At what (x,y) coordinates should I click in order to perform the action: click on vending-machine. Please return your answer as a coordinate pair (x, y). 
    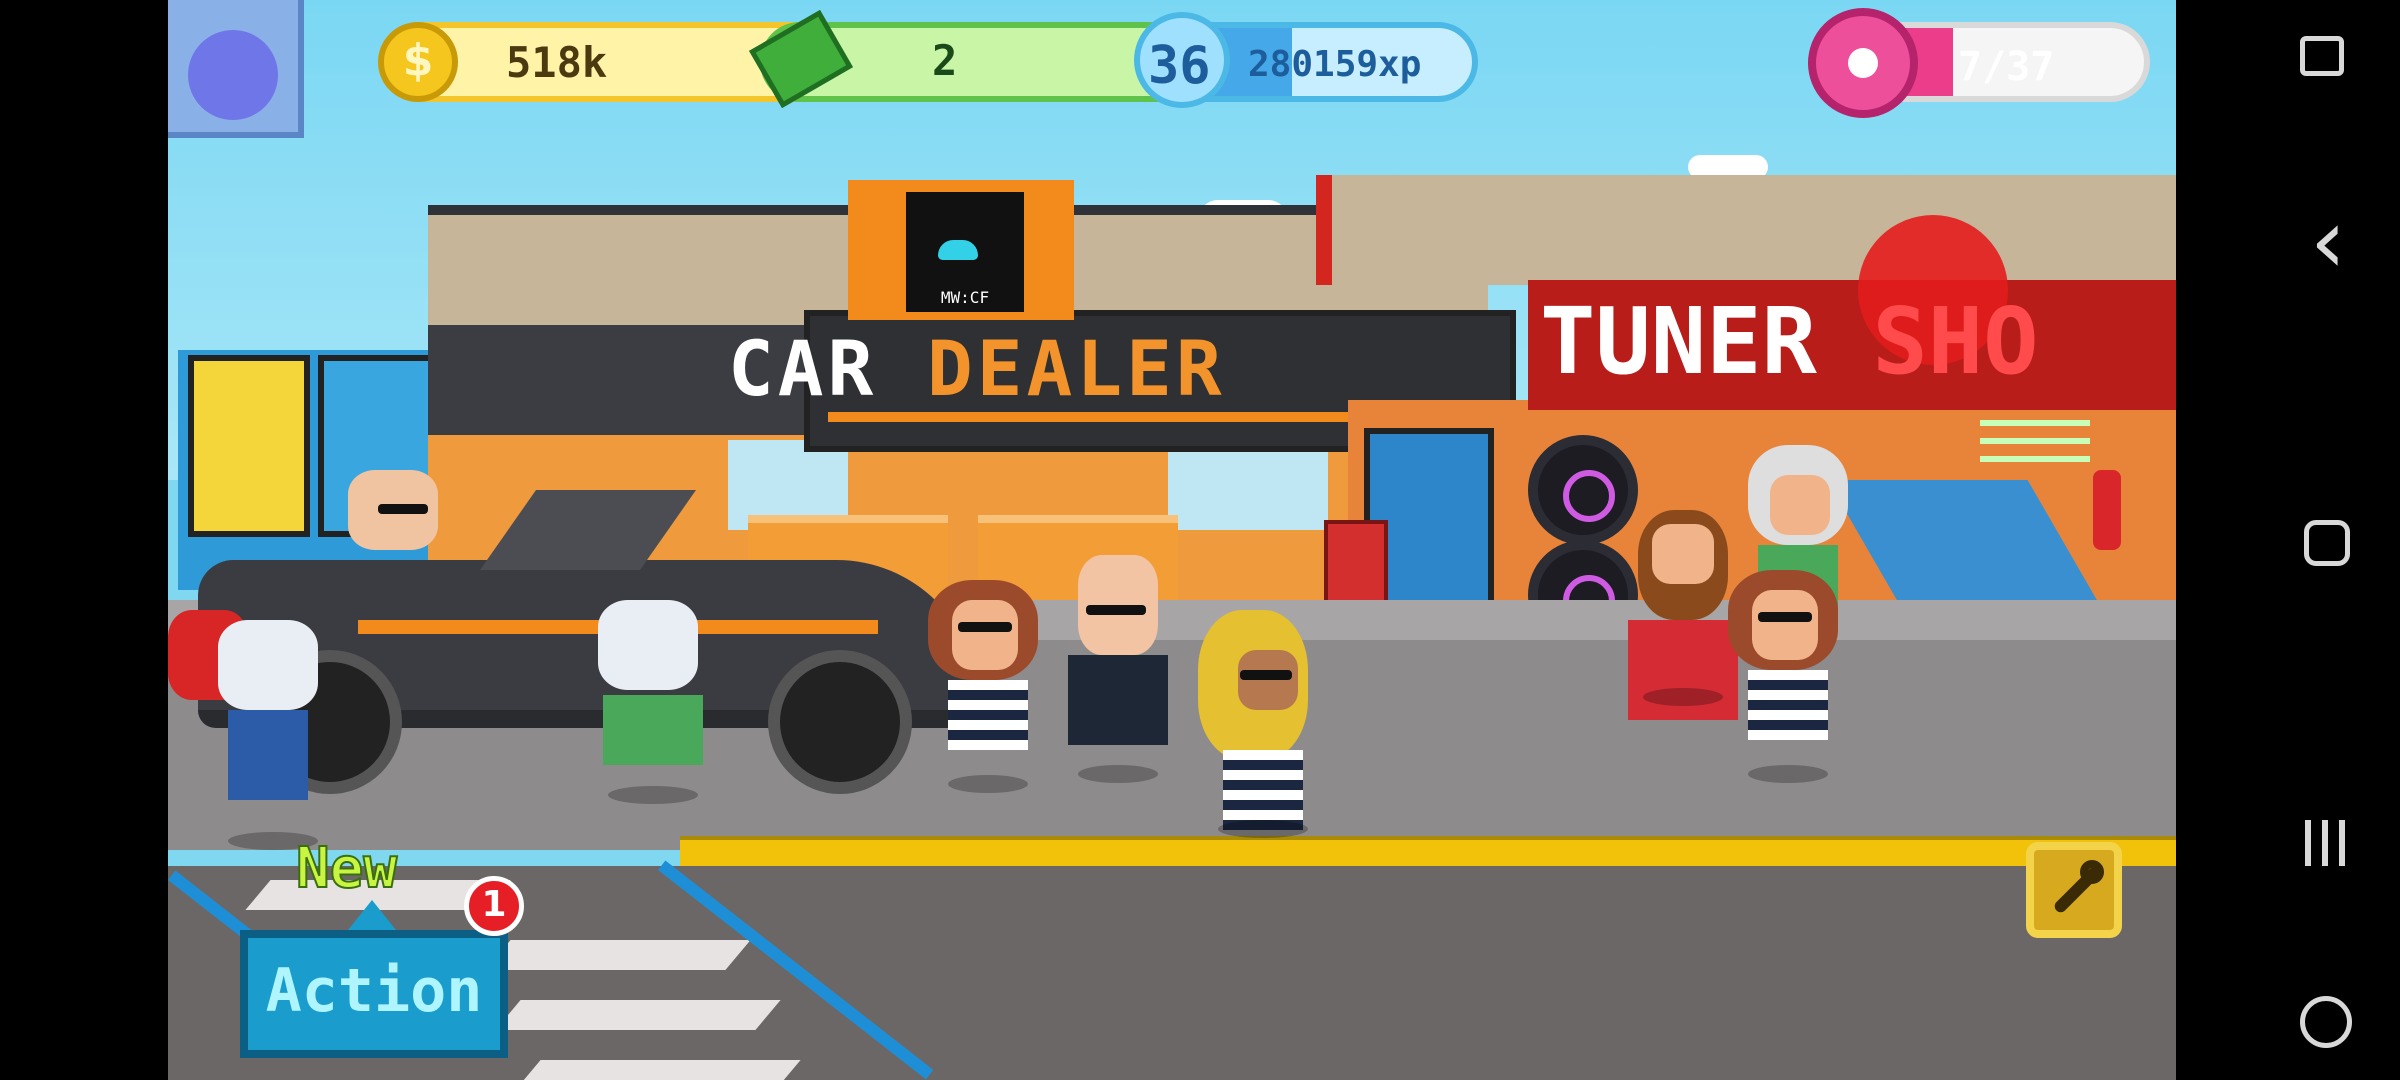
    Looking at the image, I should click on (249, 446).